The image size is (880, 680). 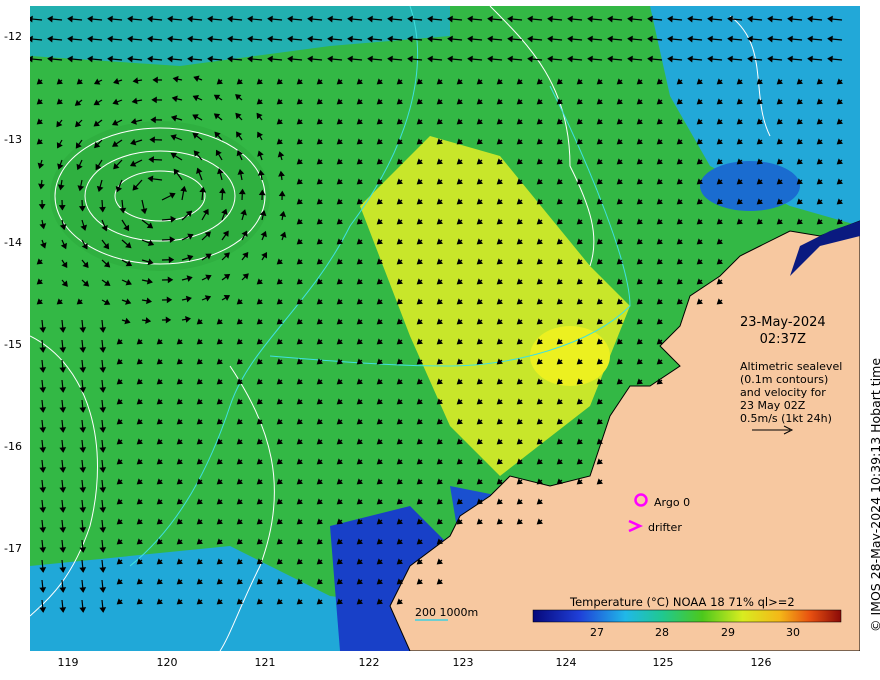 I want to click on x-tick-label: 120, so click(x=167, y=662).